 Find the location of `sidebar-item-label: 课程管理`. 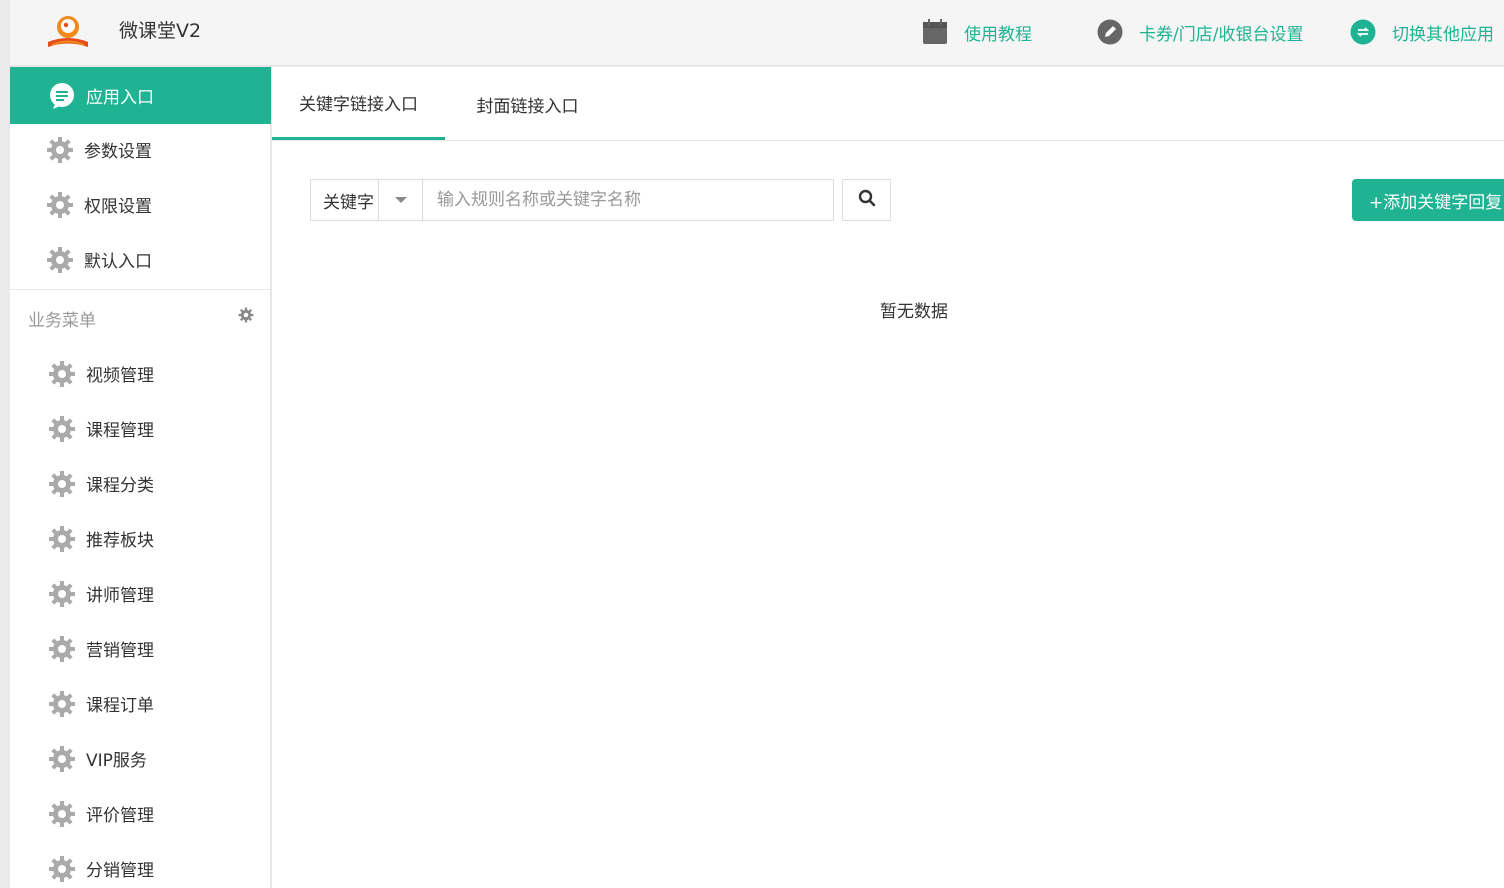

sidebar-item-label: 课程管理 is located at coordinates (120, 431).